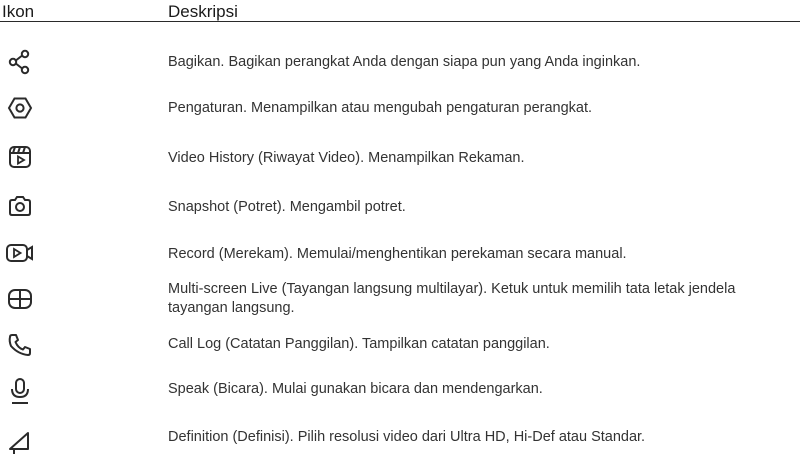 Image resolution: width=800 pixels, height=456 pixels. I want to click on header-divider, so click(400, 21).